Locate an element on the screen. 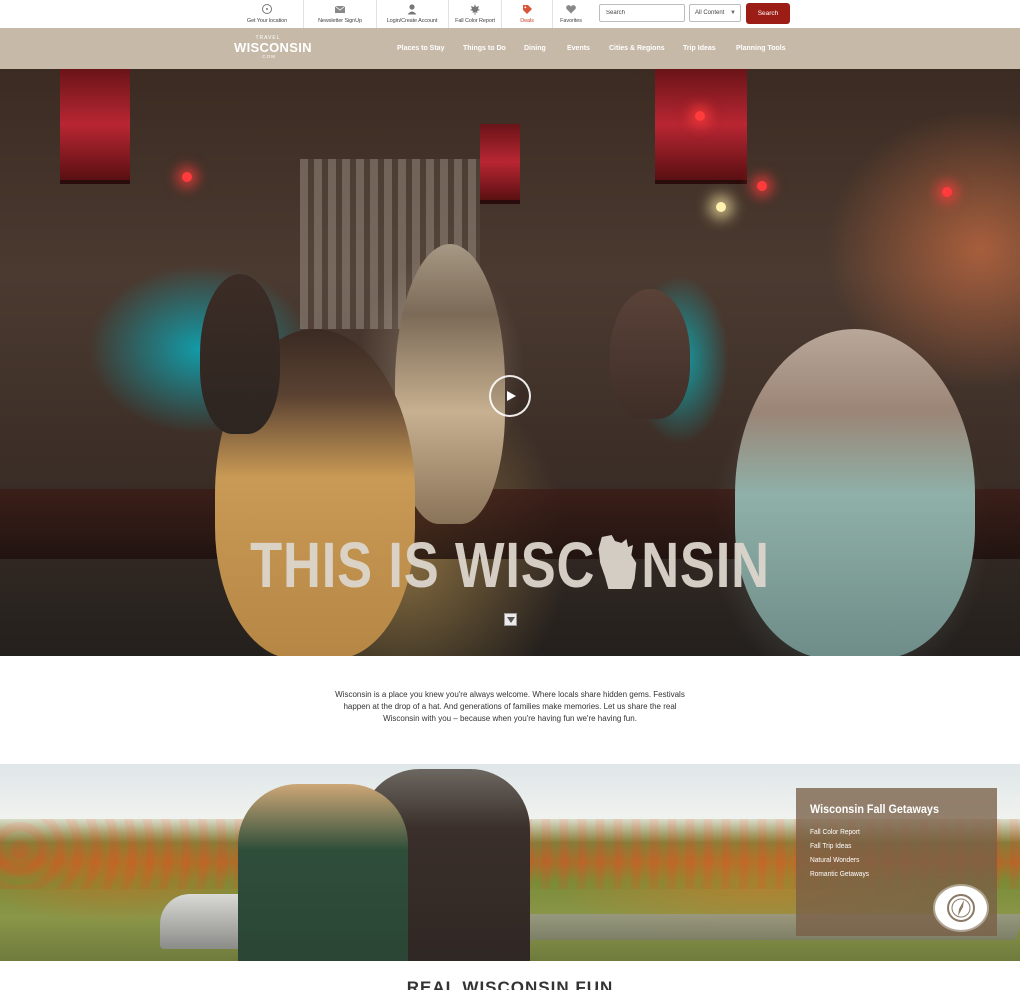  compass-badge is located at coordinates (961, 908).